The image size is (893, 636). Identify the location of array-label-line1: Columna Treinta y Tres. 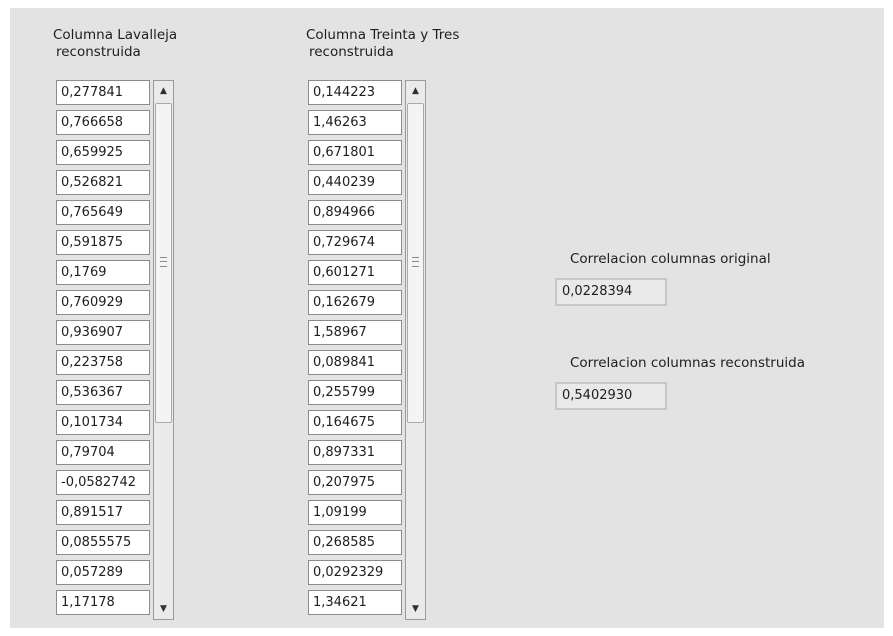
(383, 35).